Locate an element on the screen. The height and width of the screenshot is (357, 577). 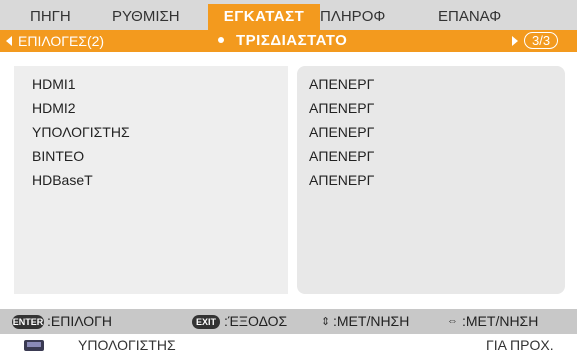
page-indicator: 3/3 is located at coordinates (535, 41).